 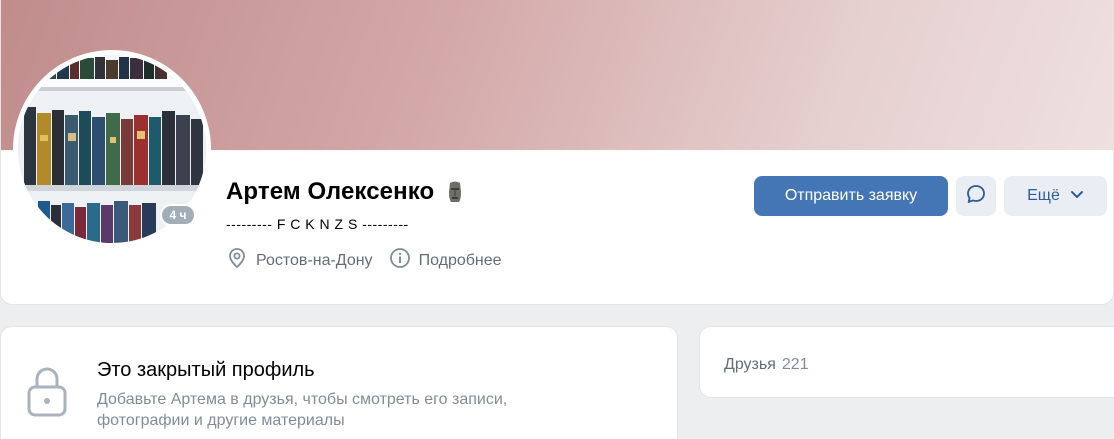 What do you see at coordinates (795, 364) in the screenshot?
I see `friends-count: 221` at bounding box center [795, 364].